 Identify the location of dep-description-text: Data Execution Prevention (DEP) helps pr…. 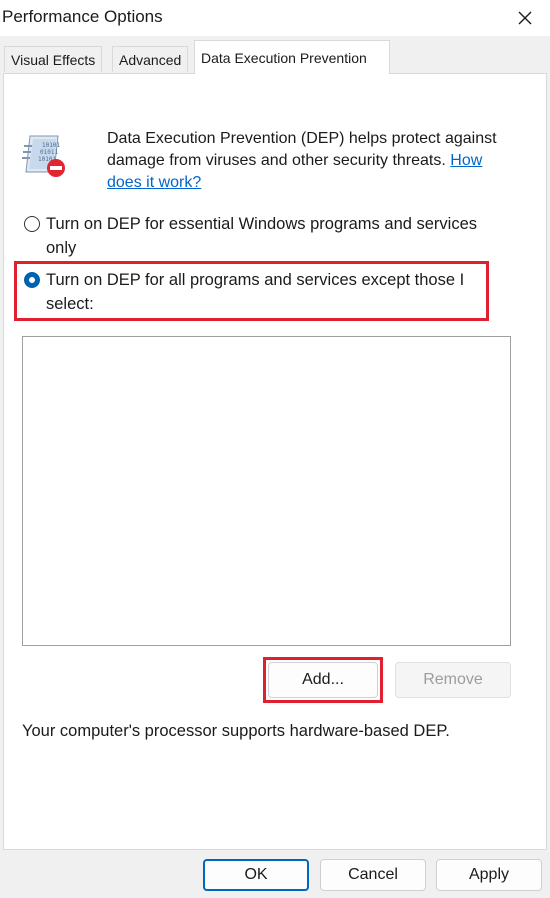
(302, 149).